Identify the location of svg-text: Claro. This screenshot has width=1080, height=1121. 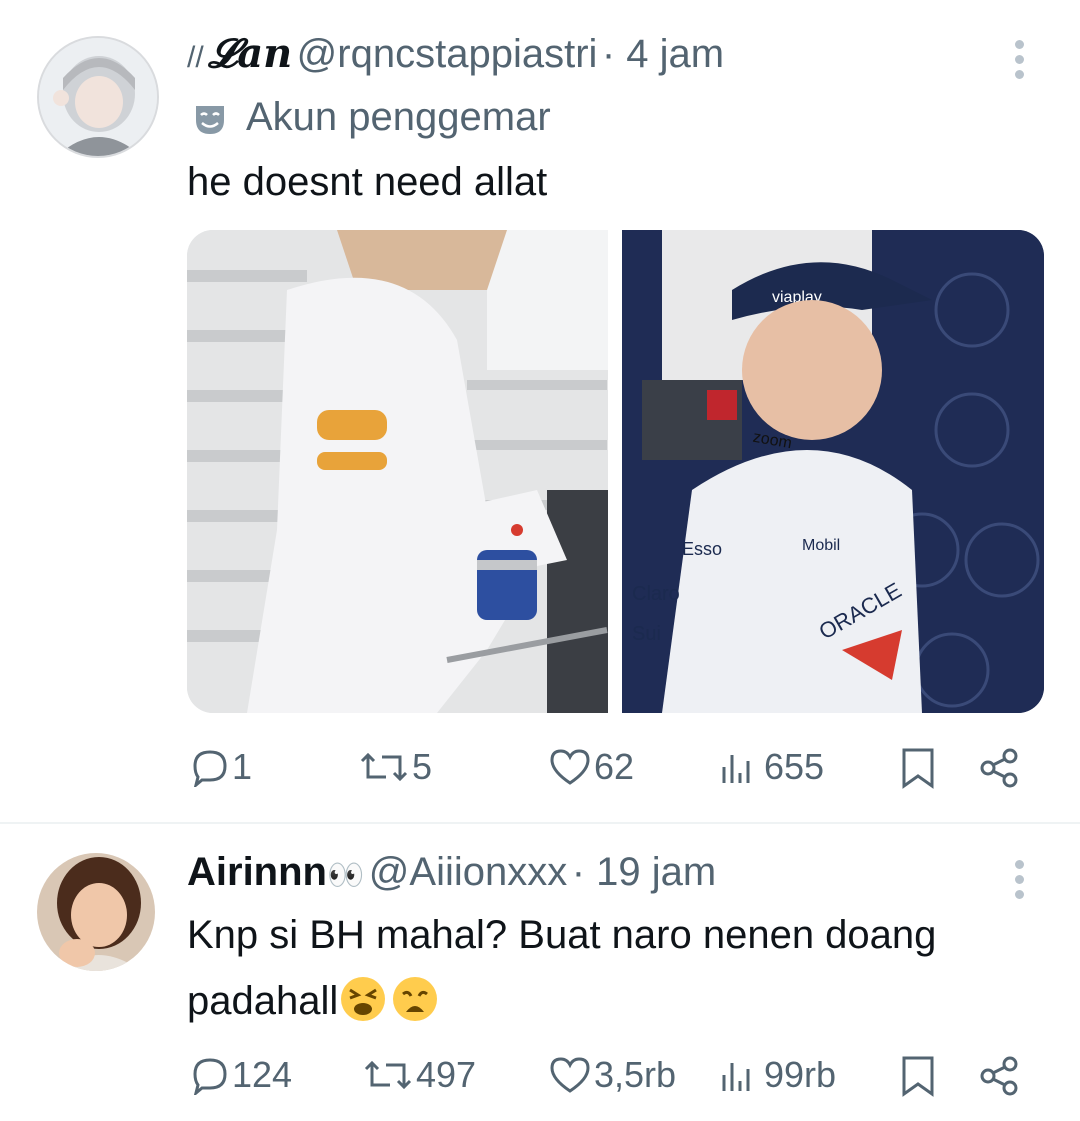
(656, 594).